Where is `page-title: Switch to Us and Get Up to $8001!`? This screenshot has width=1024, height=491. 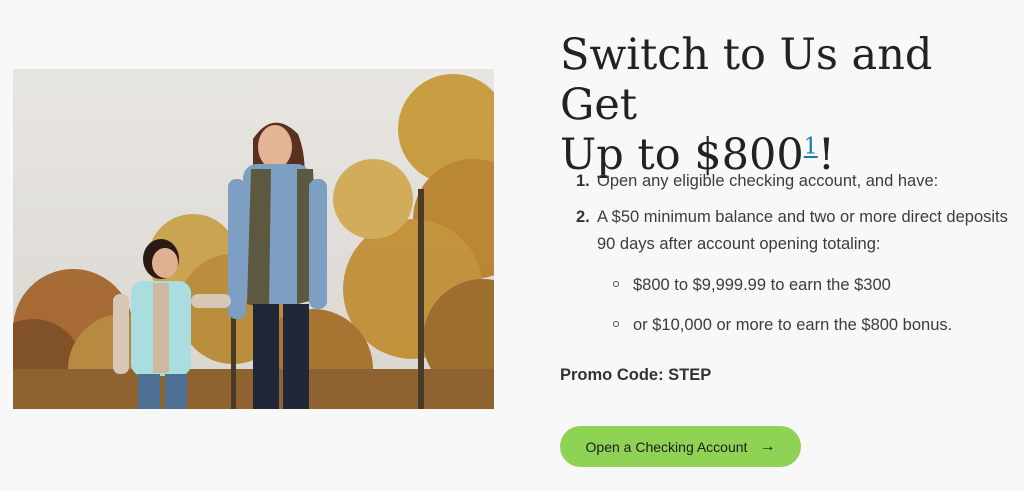
page-title: Switch to Us and Get Up to $8001! is located at coordinates (790, 105).